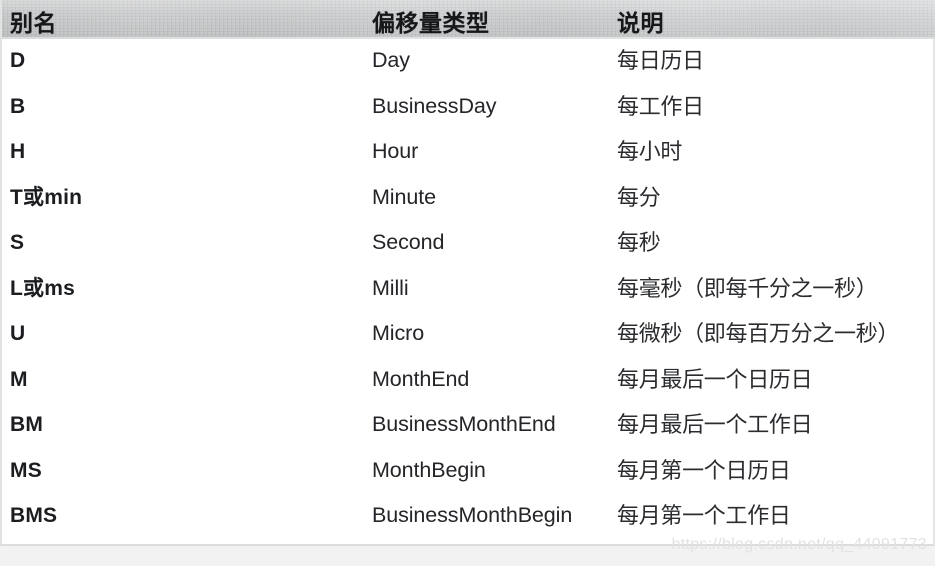 The width and height of the screenshot is (935, 566). Describe the element at coordinates (429, 469) in the screenshot. I see `cell-offset-type: MonthBegin` at that location.